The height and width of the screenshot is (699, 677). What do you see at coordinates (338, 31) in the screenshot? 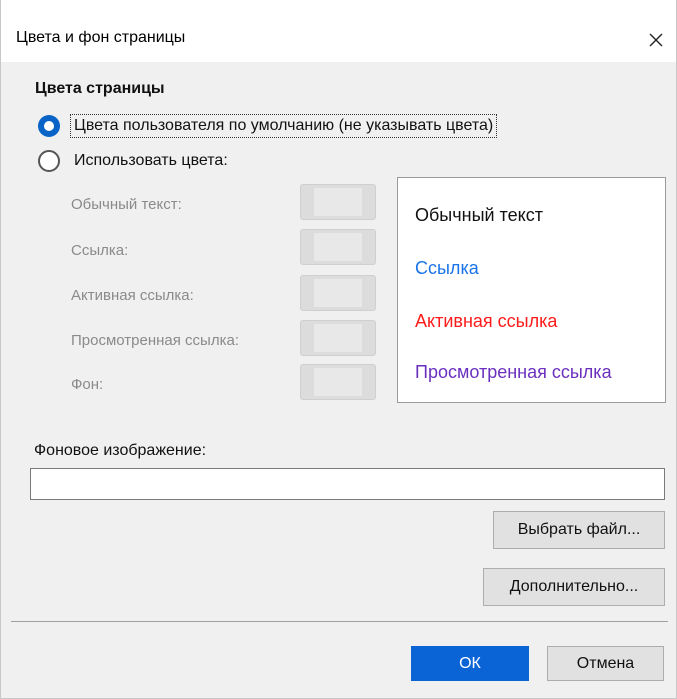
I see `title-bar: Цвета и фон страницы` at bounding box center [338, 31].